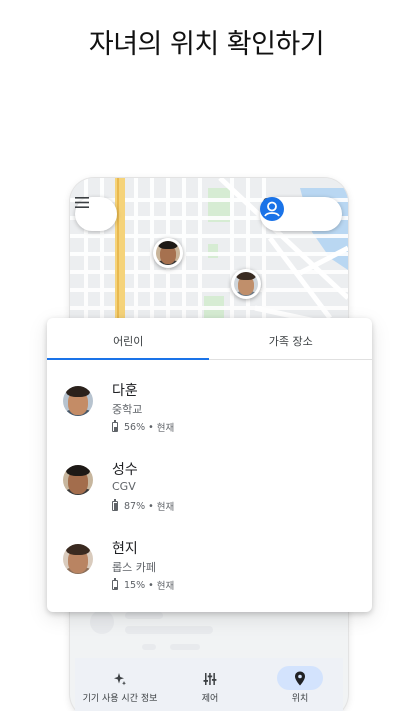 Image resolution: width=413 pixels, height=711 pixels. I want to click on child-status: 15% • 현재, so click(143, 585).